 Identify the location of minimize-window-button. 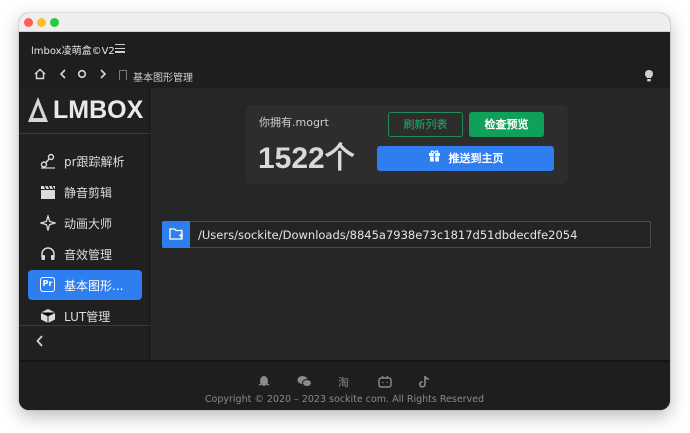
(41, 22).